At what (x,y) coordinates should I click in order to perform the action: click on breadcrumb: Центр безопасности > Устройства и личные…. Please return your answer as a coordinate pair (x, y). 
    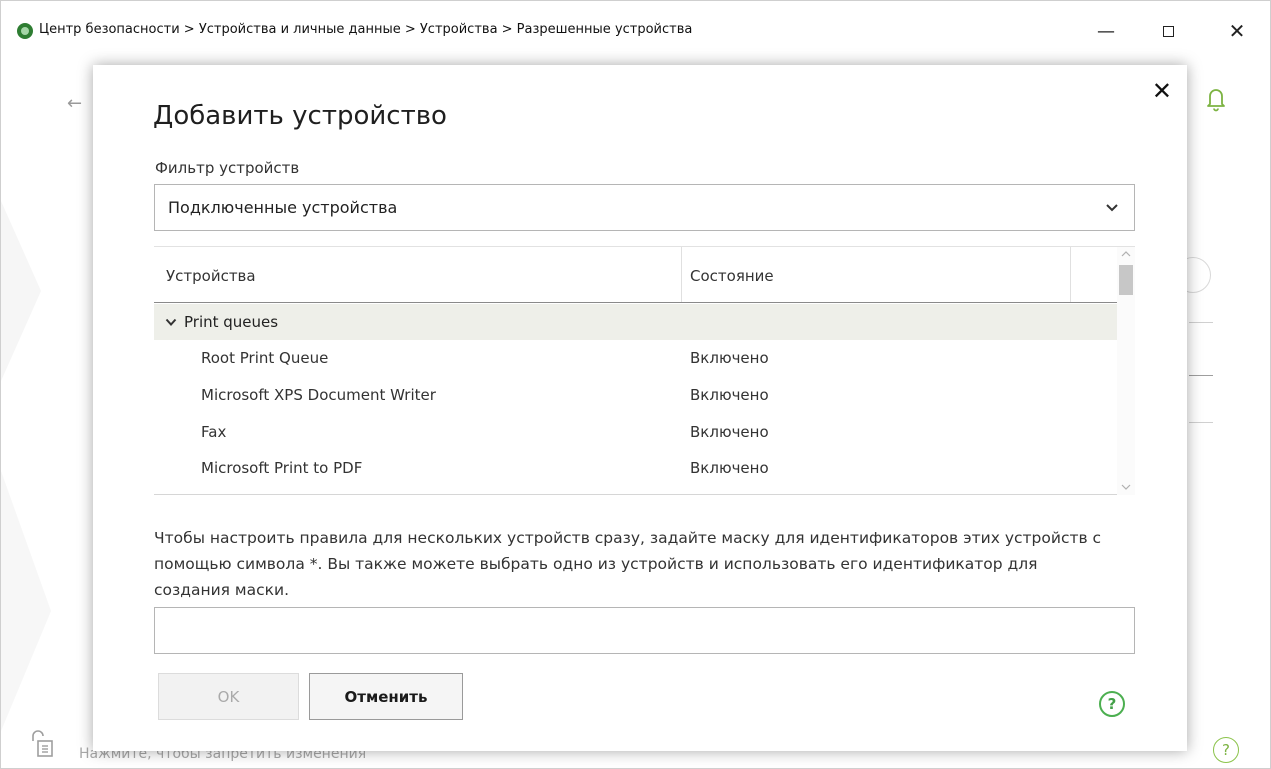
    Looking at the image, I should click on (366, 29).